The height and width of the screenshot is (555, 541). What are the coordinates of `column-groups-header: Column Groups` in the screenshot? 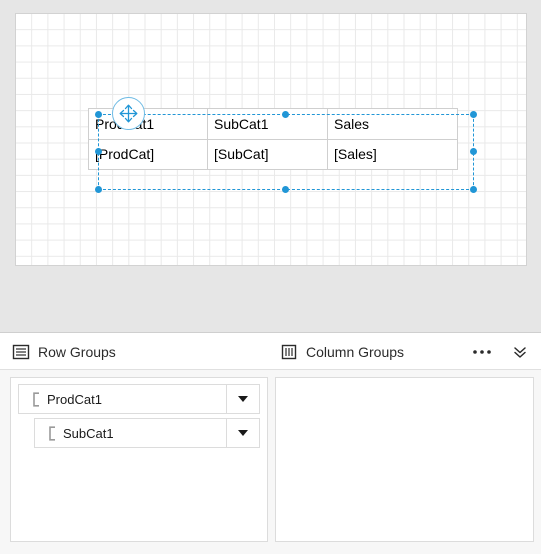 It's located at (342, 351).